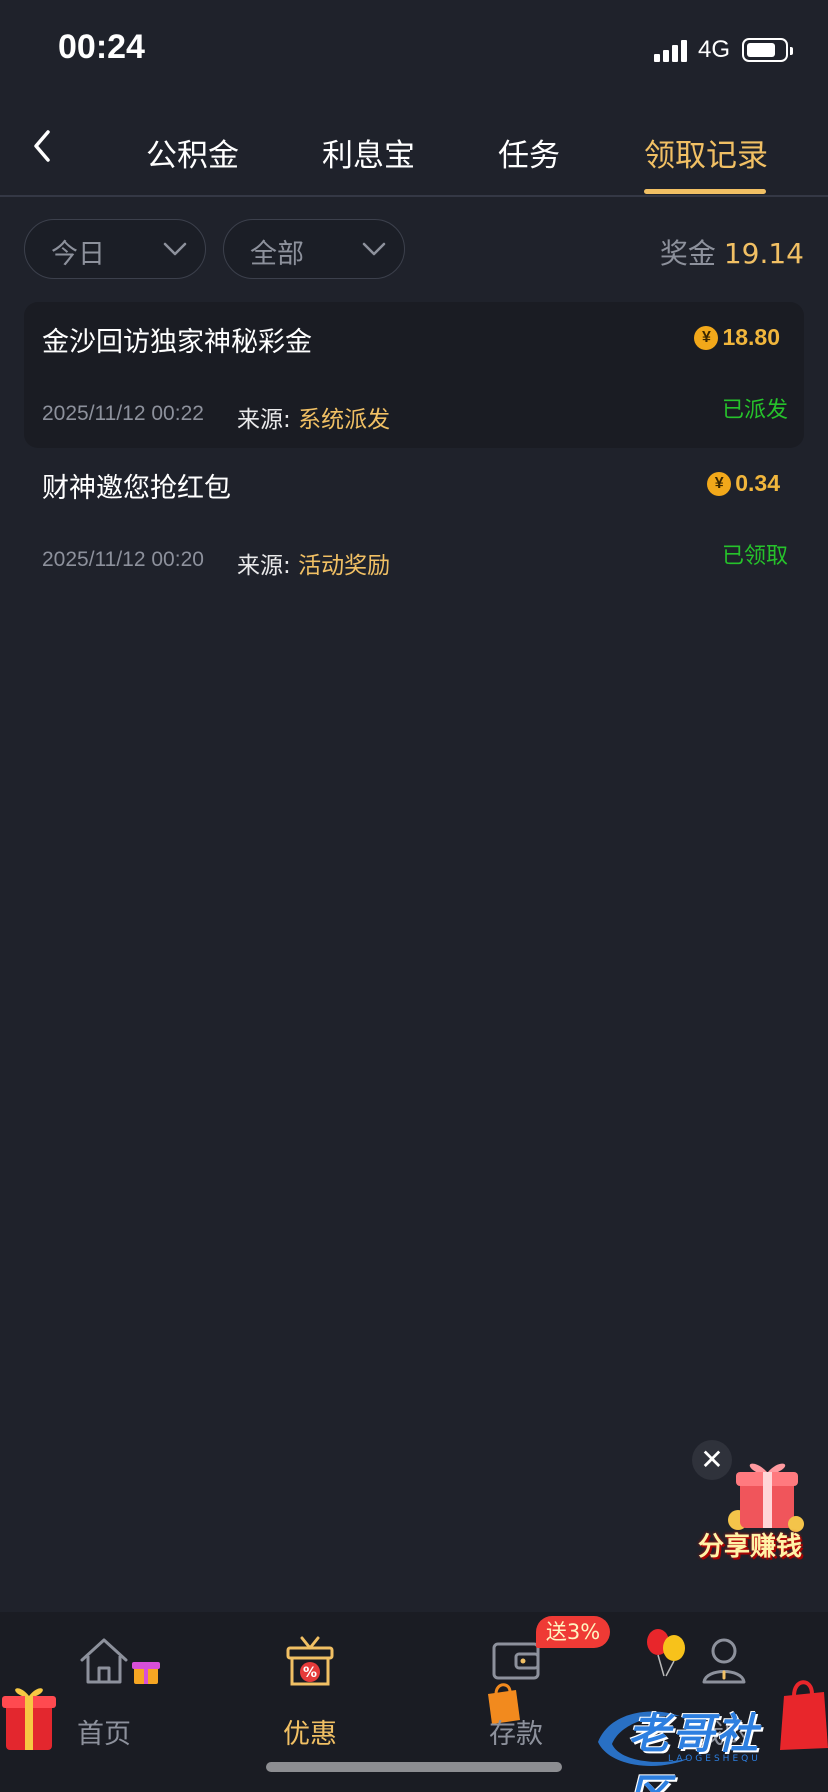 The image size is (828, 1792). I want to click on record-source: 来源: 系统派发, so click(313, 417).